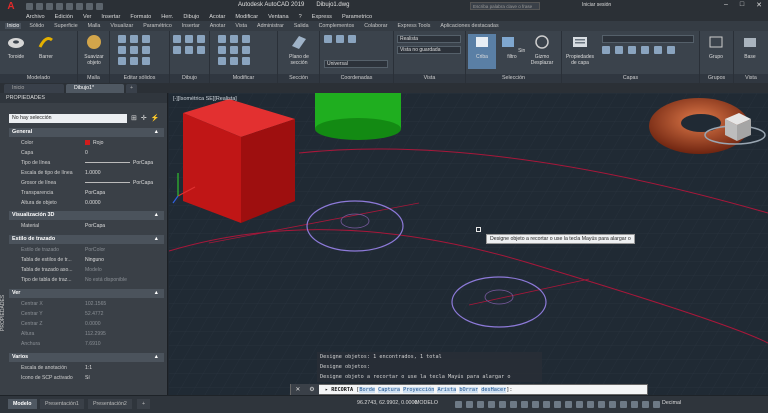 This screenshot has height=413, width=768. What do you see at coordinates (189, 50) in the screenshot?
I see `rectangle-icon` at bounding box center [189, 50].